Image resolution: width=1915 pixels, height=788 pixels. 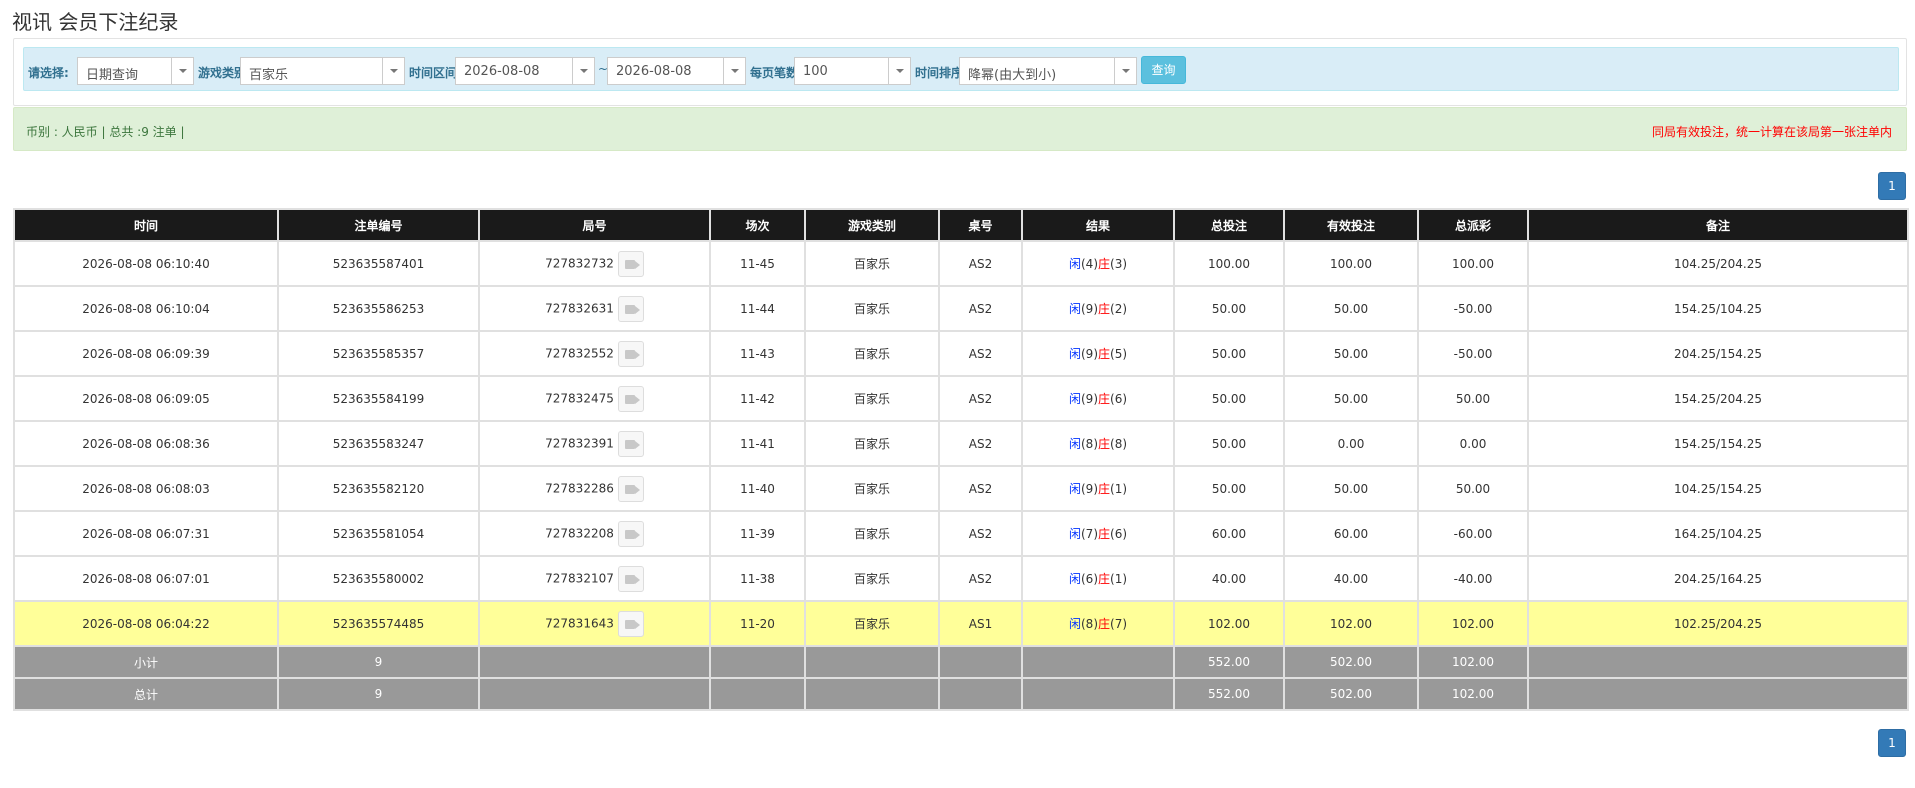 What do you see at coordinates (322, 71) in the screenshot?
I see `game-type-select: 百家乐` at bounding box center [322, 71].